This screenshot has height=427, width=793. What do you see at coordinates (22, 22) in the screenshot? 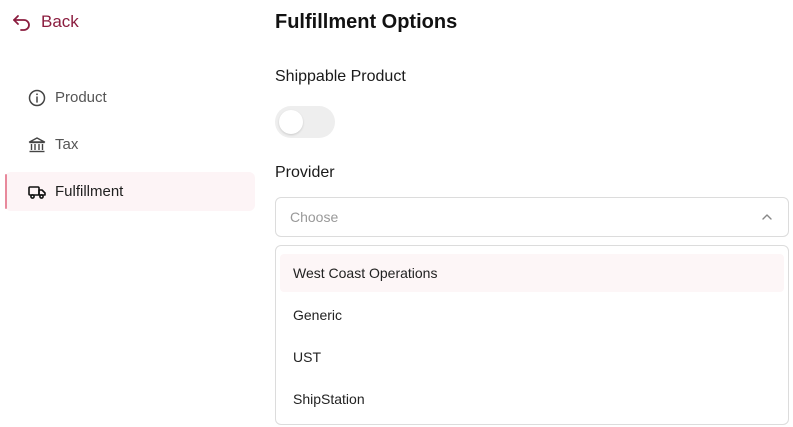
I see `undo-arrow-icon` at bounding box center [22, 22].